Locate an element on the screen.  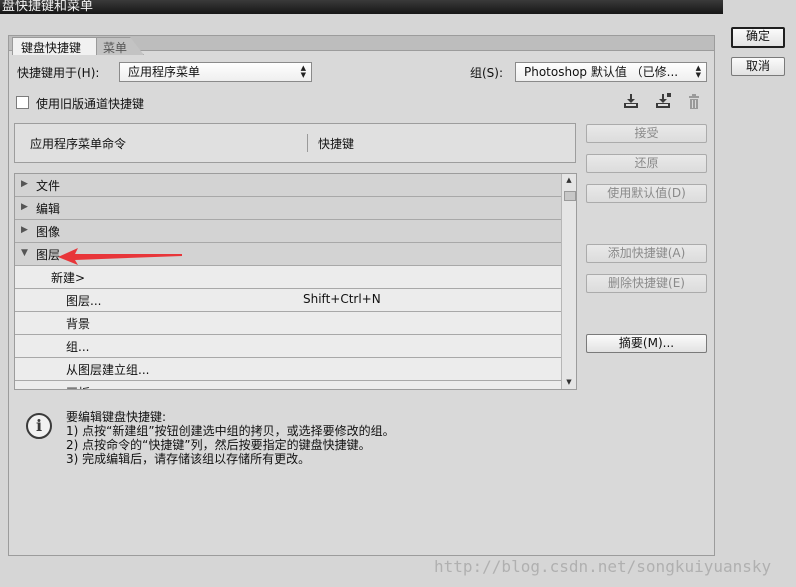
column-header-shortcut: 快捷键 is located at coordinates (336, 144).